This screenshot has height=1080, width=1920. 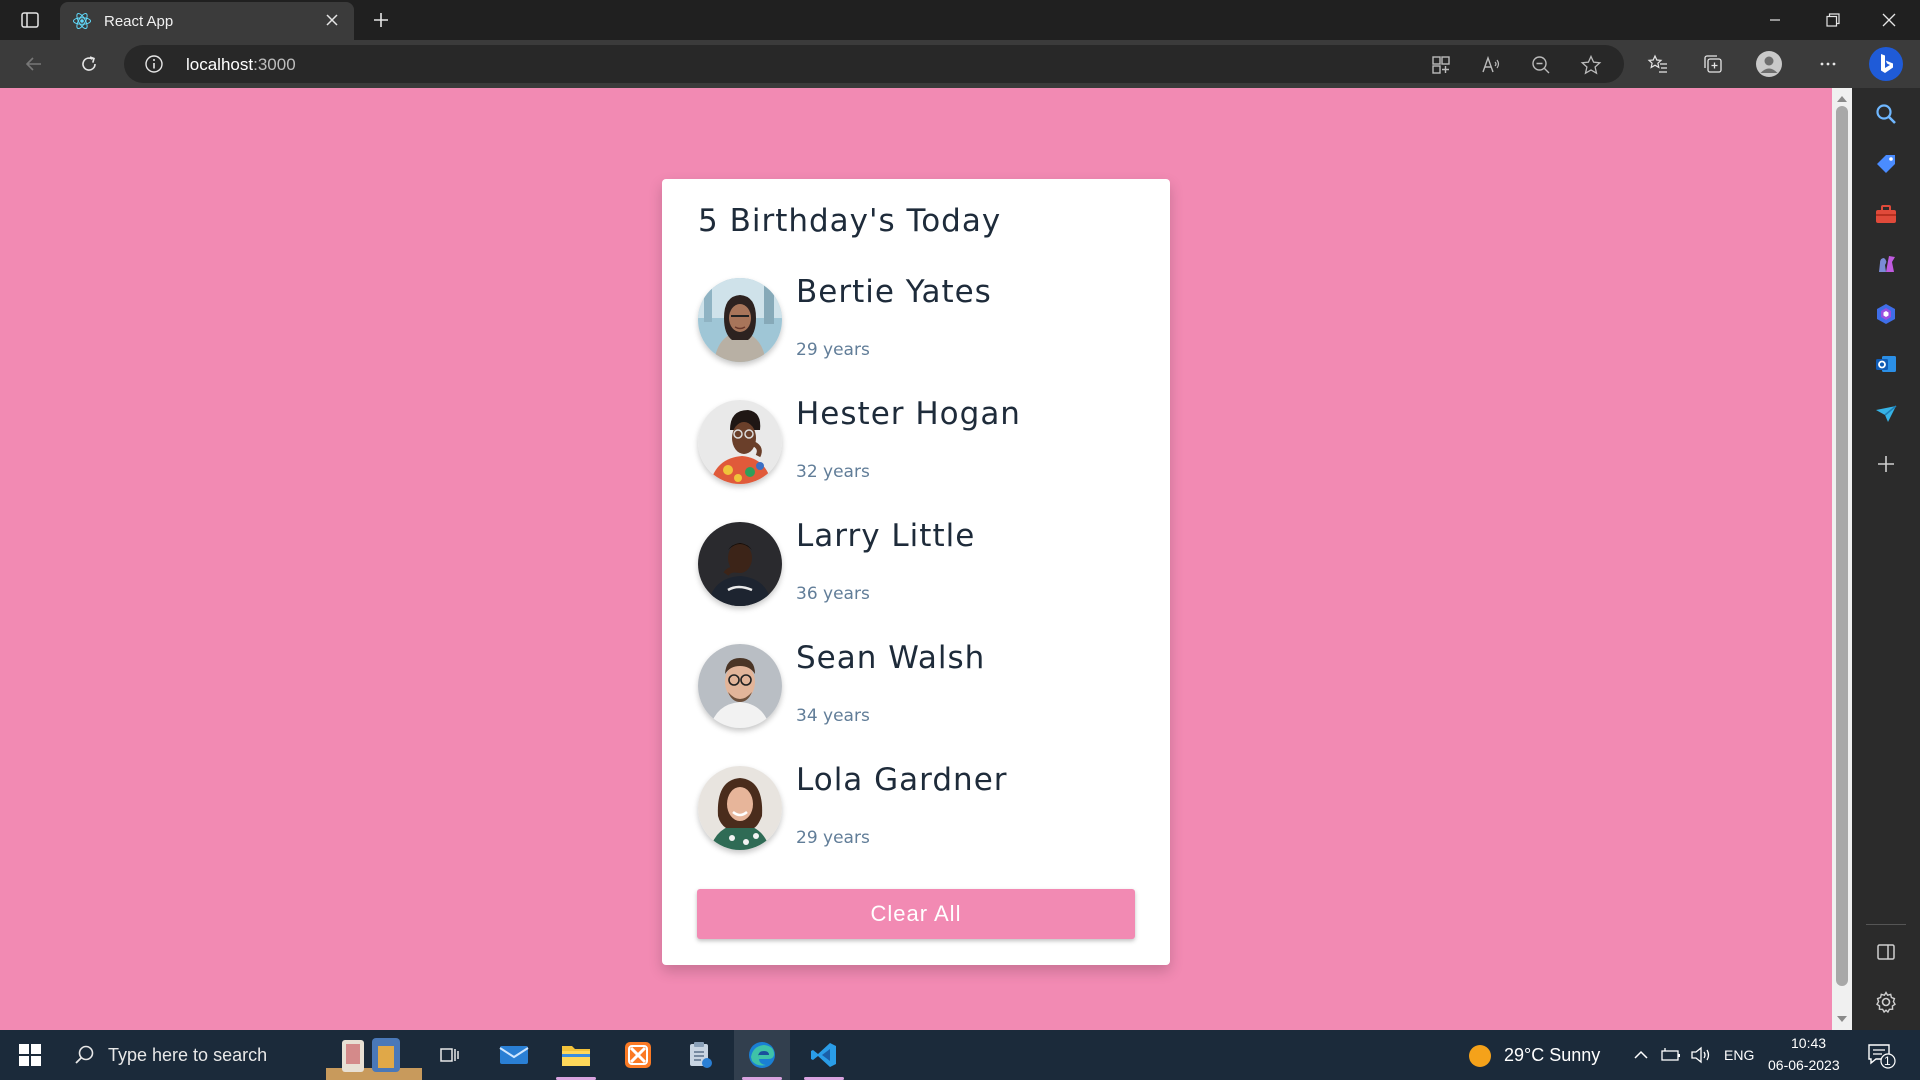 I want to click on list-item: Sean Walsh 34 years, so click(x=918, y=692).